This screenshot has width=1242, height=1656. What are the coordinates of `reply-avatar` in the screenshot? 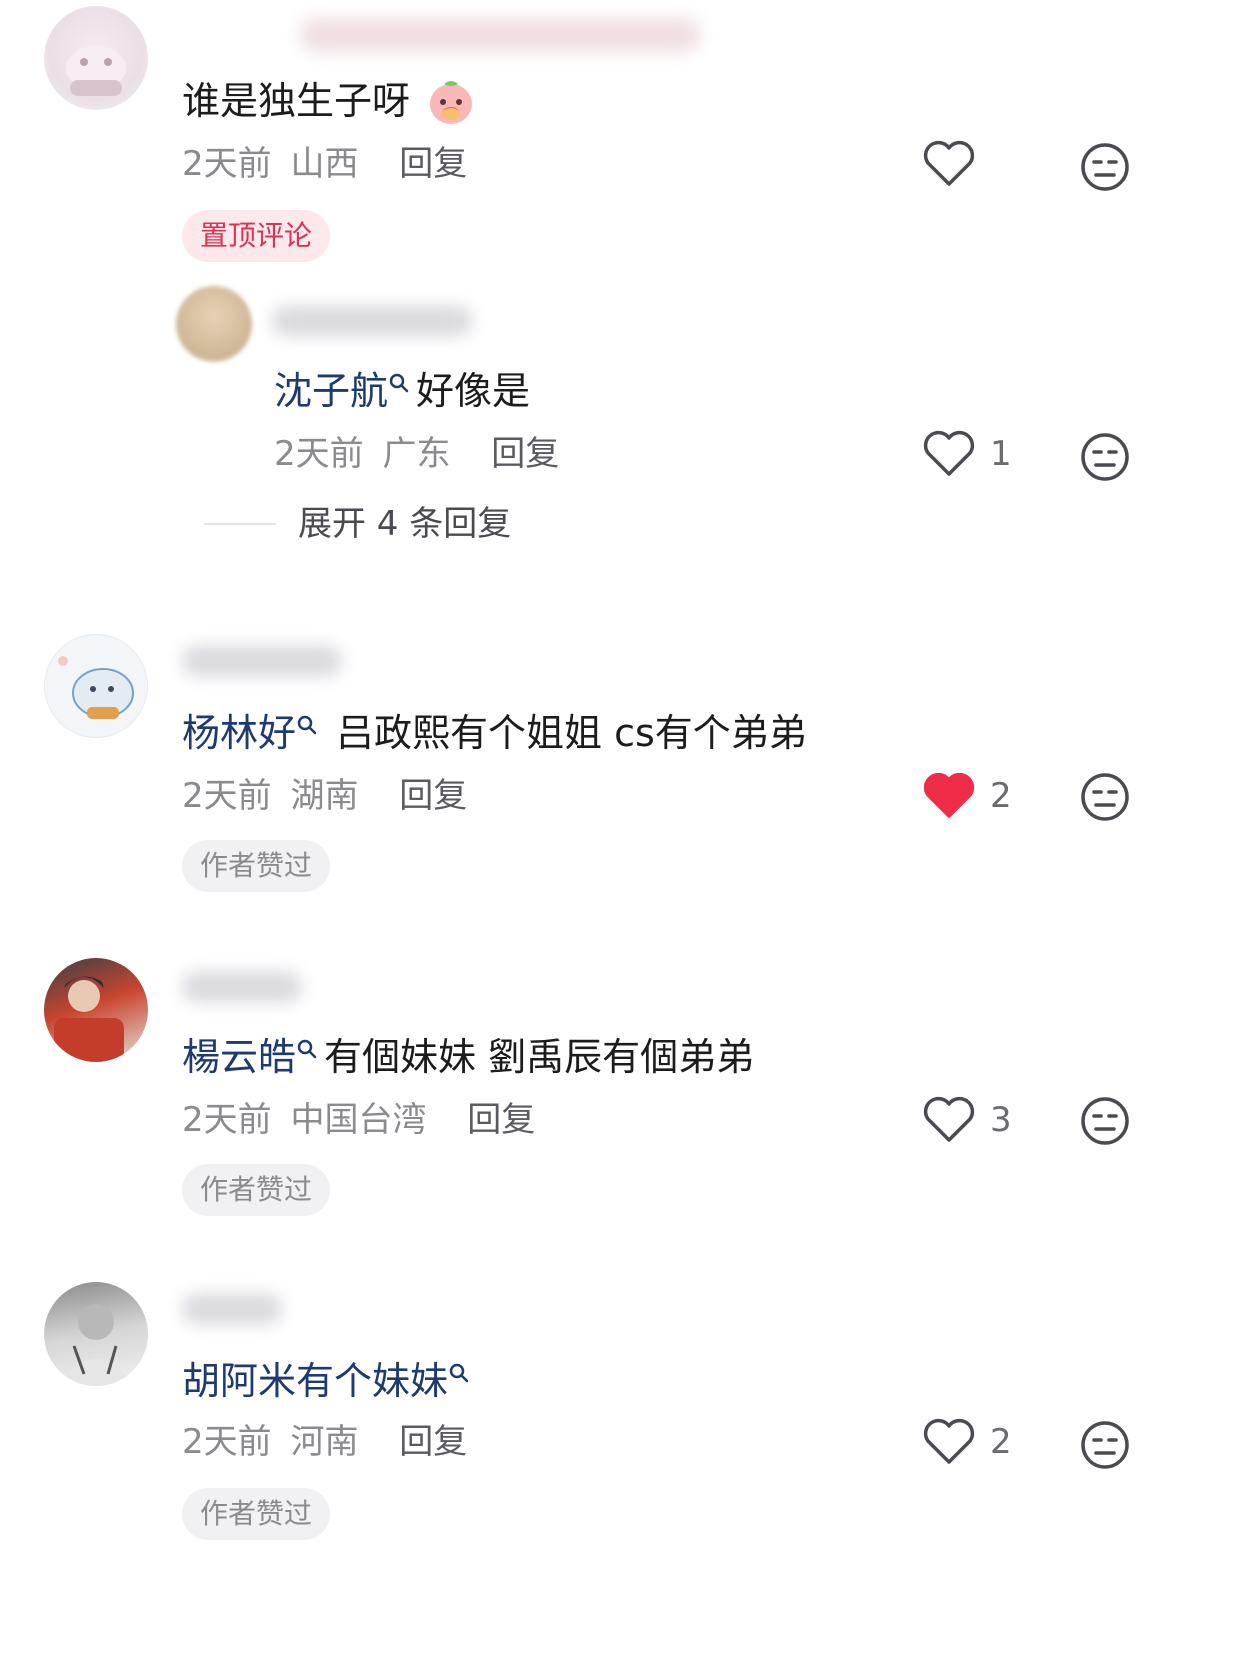 It's located at (214, 324).